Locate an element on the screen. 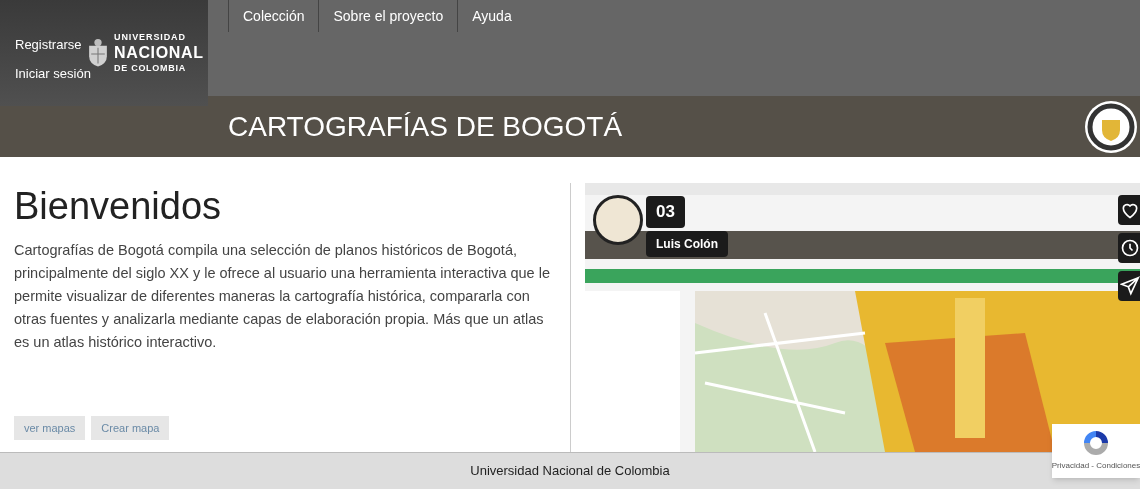  counter-badge: 03 is located at coordinates (665, 212).